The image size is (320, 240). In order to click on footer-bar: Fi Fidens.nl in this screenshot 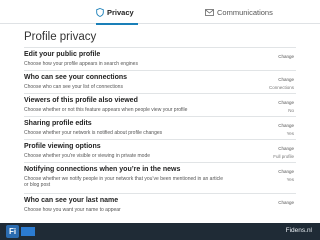, I will do `click(160, 231)`.